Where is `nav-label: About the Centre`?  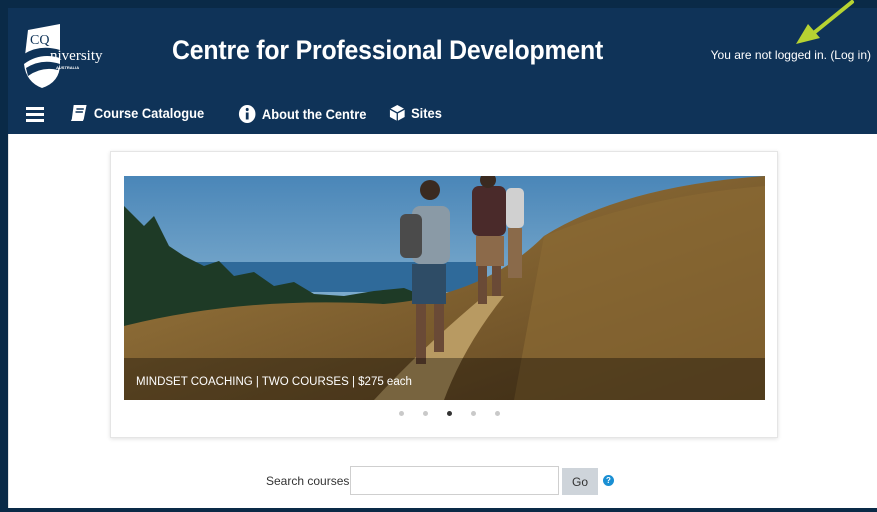
nav-label: About the Centre is located at coordinates (314, 114).